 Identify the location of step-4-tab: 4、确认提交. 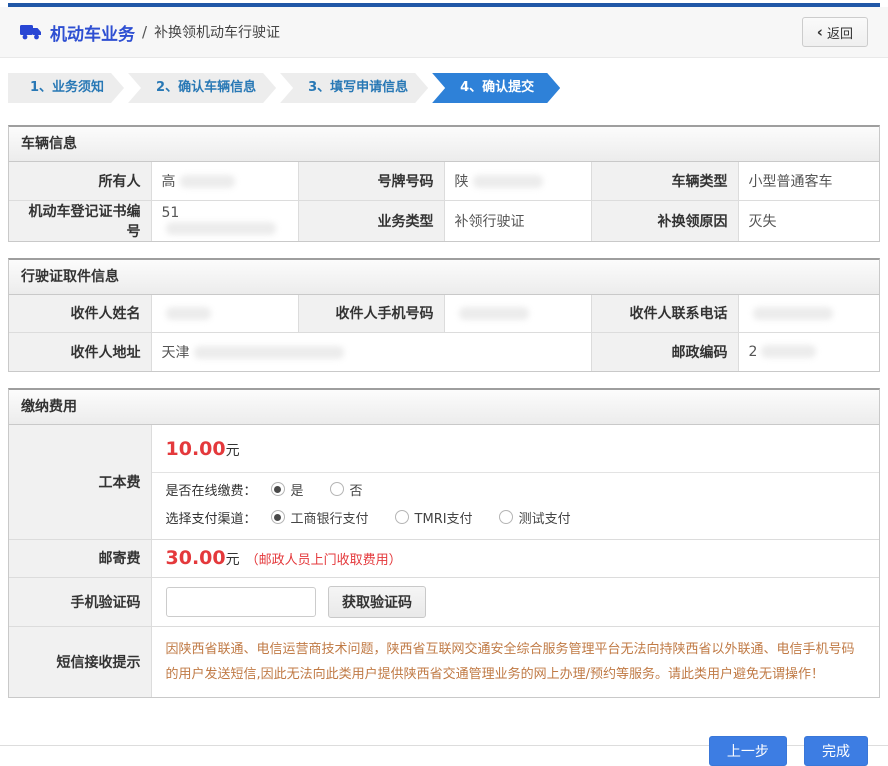
(496, 88).